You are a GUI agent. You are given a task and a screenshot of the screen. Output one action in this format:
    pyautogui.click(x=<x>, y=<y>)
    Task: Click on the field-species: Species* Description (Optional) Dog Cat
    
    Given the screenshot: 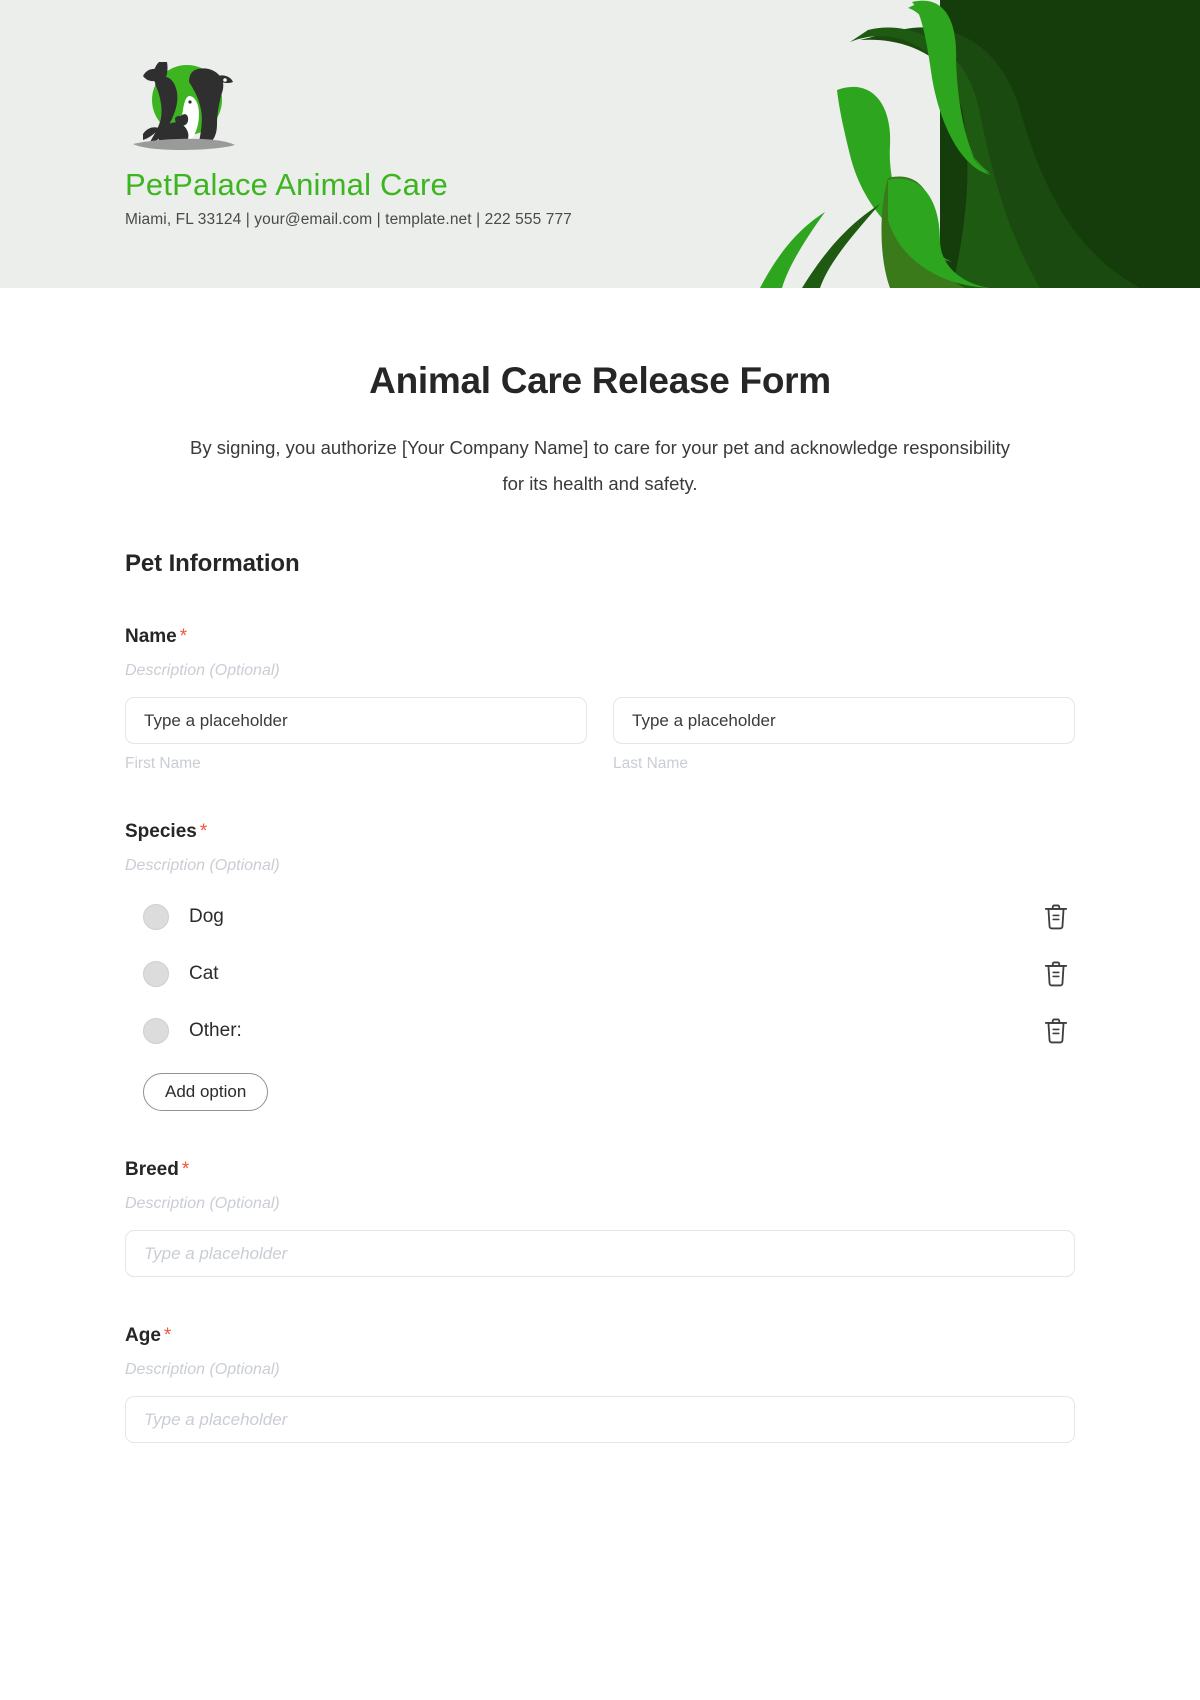 What is the action you would take?
    pyautogui.click(x=600, y=966)
    